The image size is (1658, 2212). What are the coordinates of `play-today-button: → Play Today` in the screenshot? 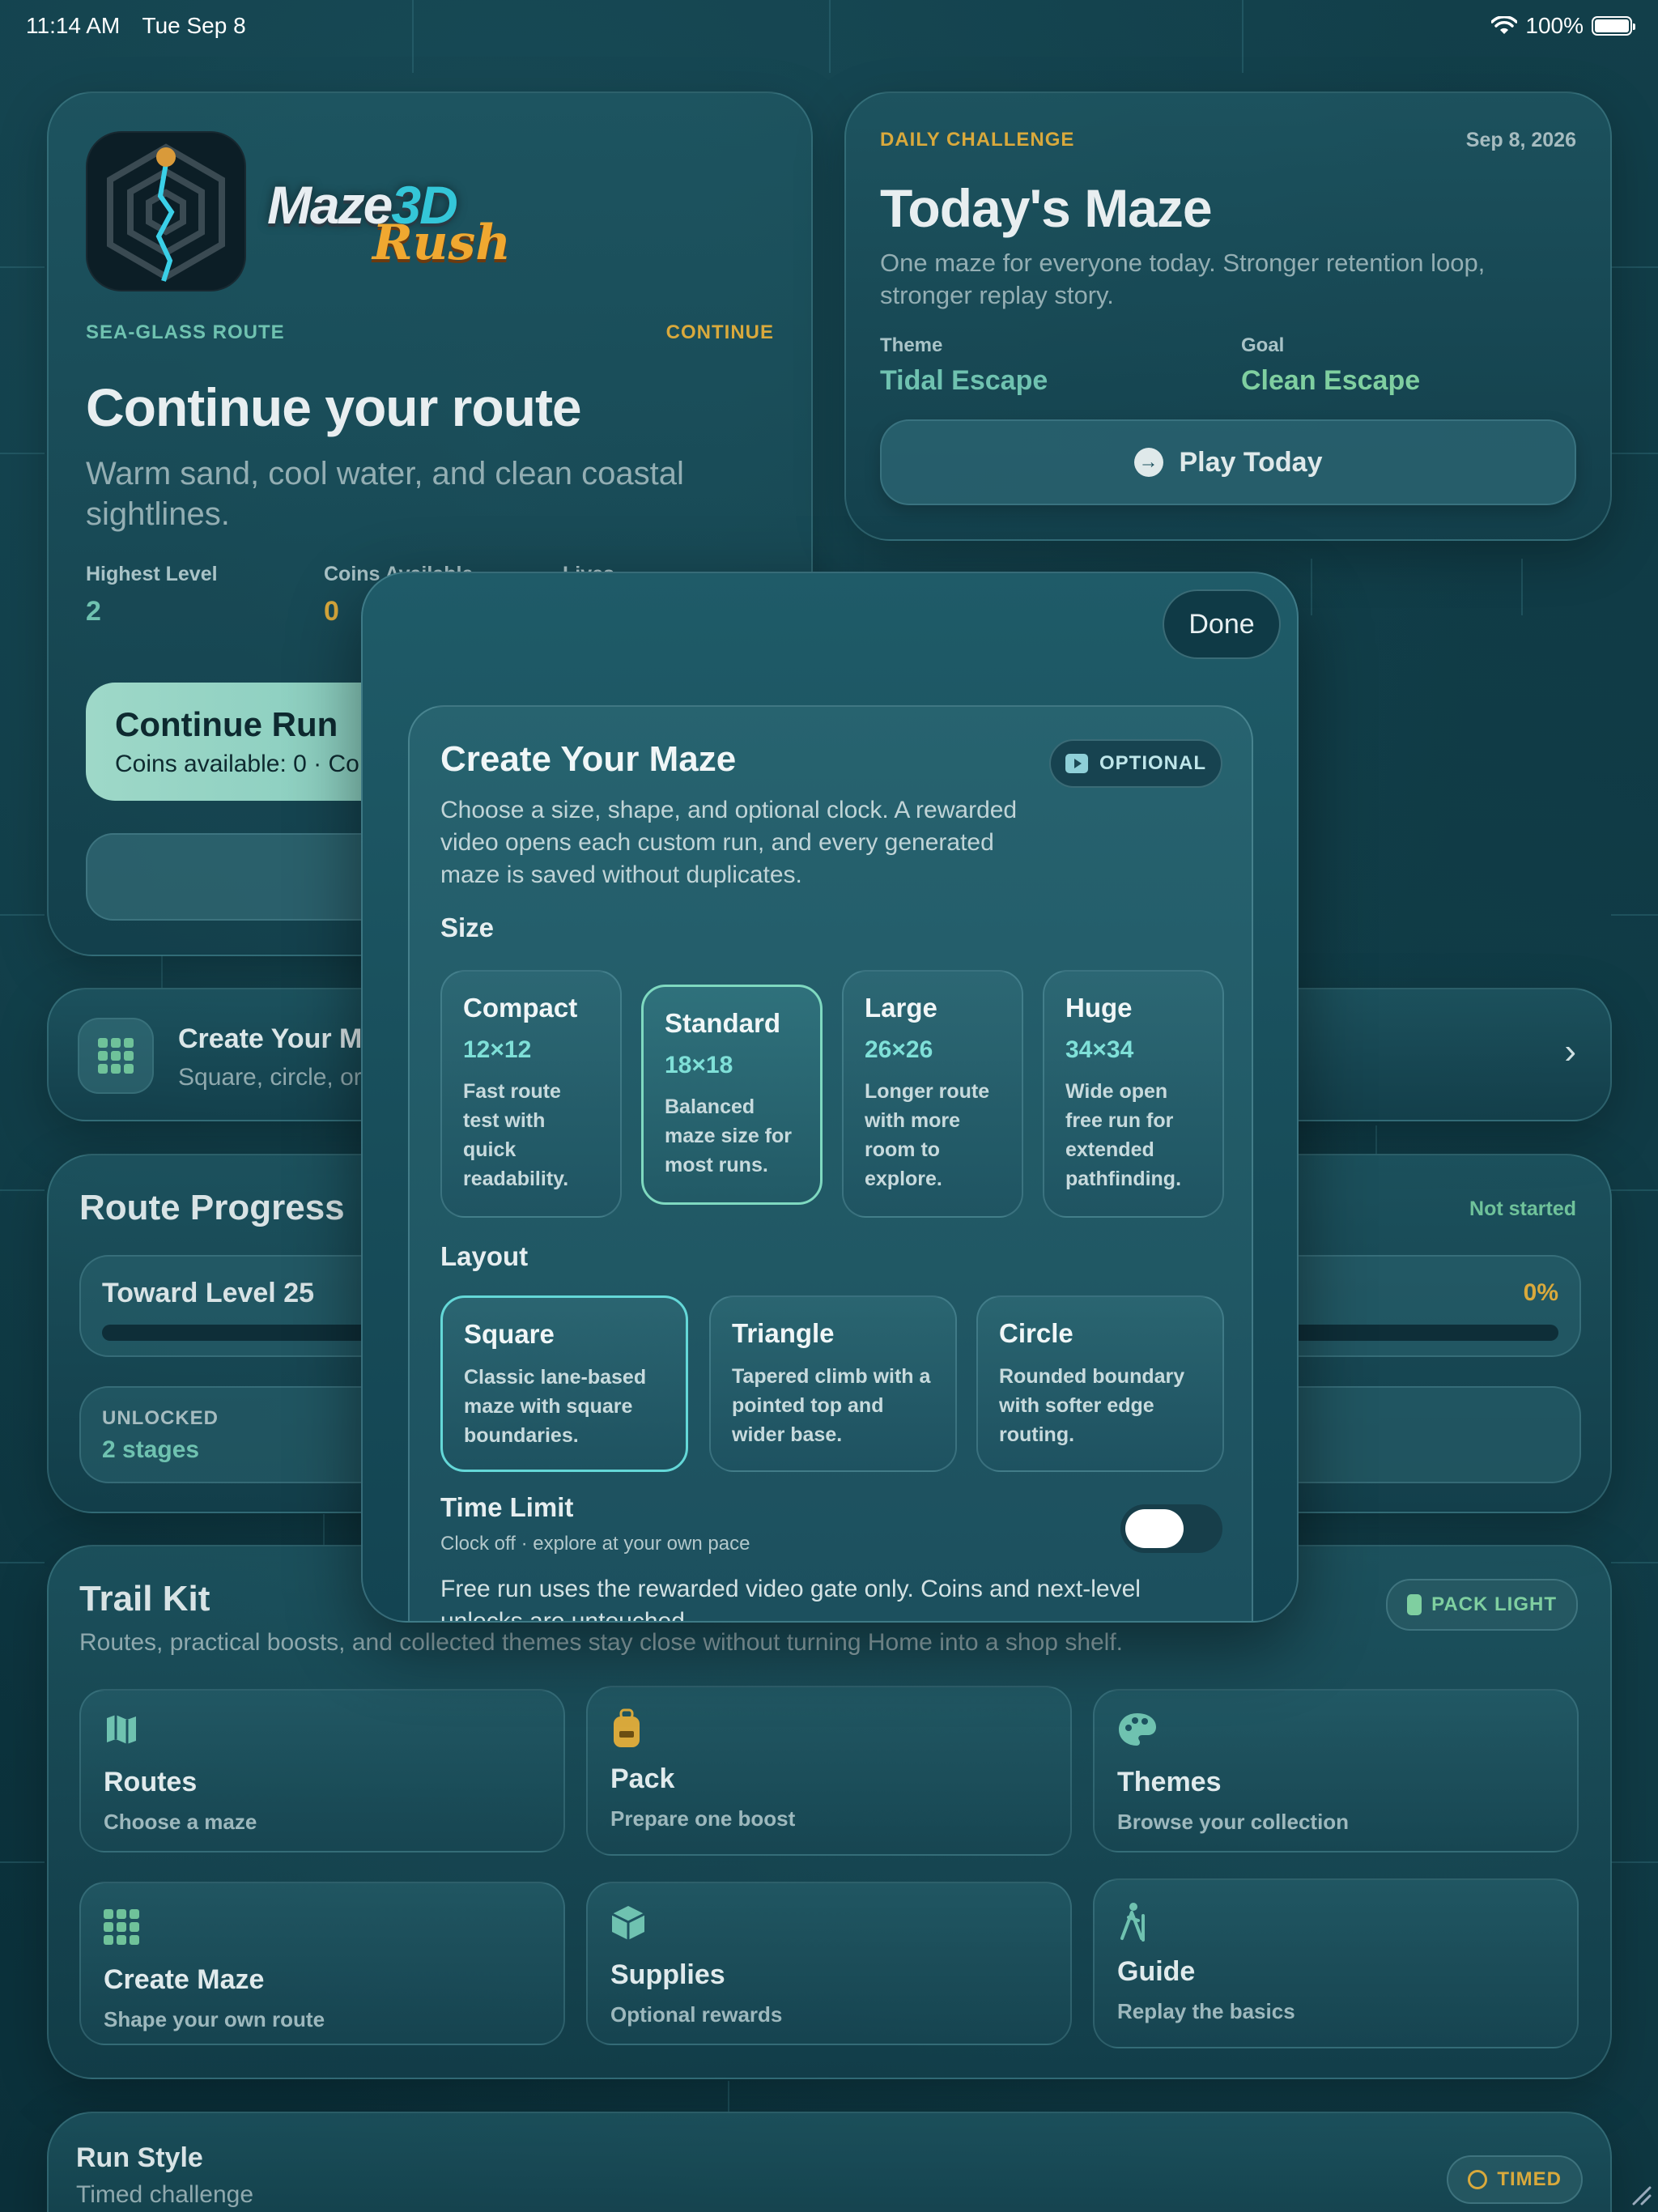 It's located at (1228, 462).